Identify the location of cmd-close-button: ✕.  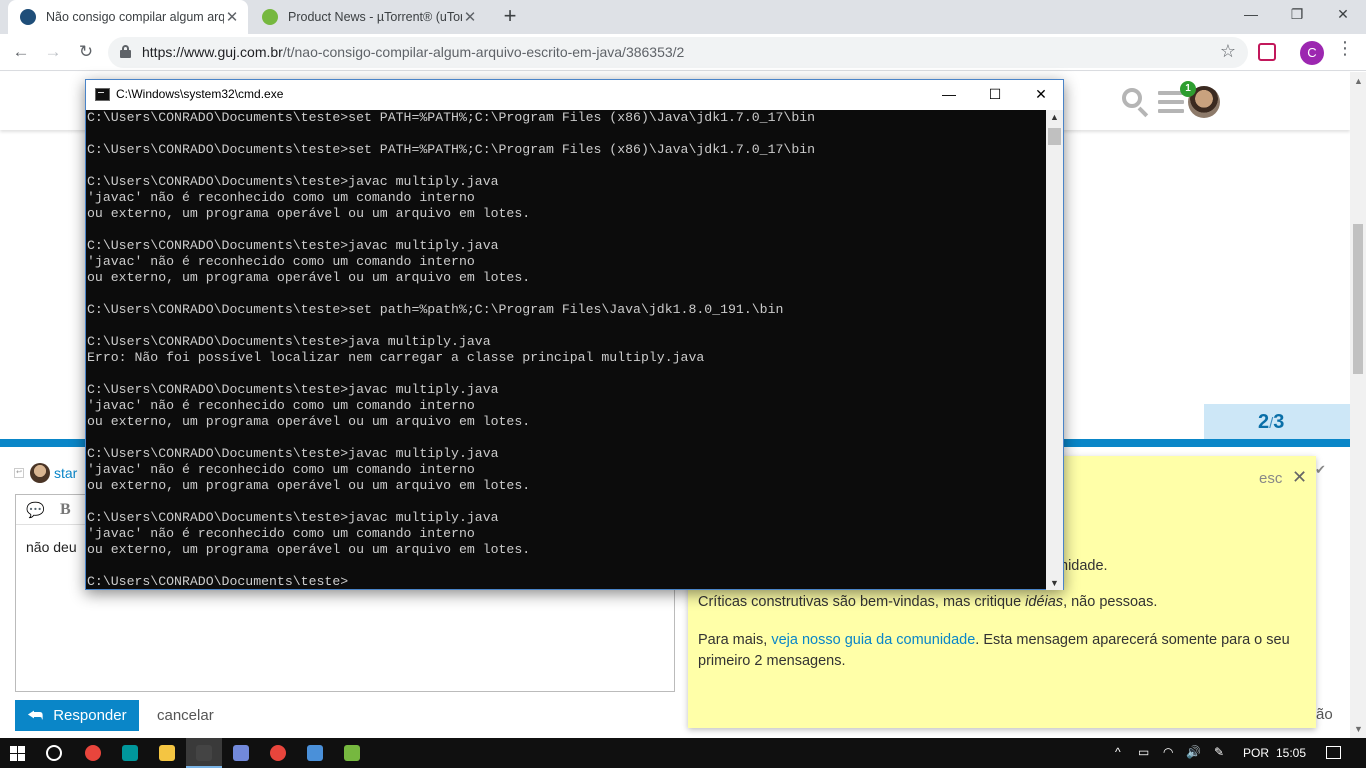
(1041, 95).